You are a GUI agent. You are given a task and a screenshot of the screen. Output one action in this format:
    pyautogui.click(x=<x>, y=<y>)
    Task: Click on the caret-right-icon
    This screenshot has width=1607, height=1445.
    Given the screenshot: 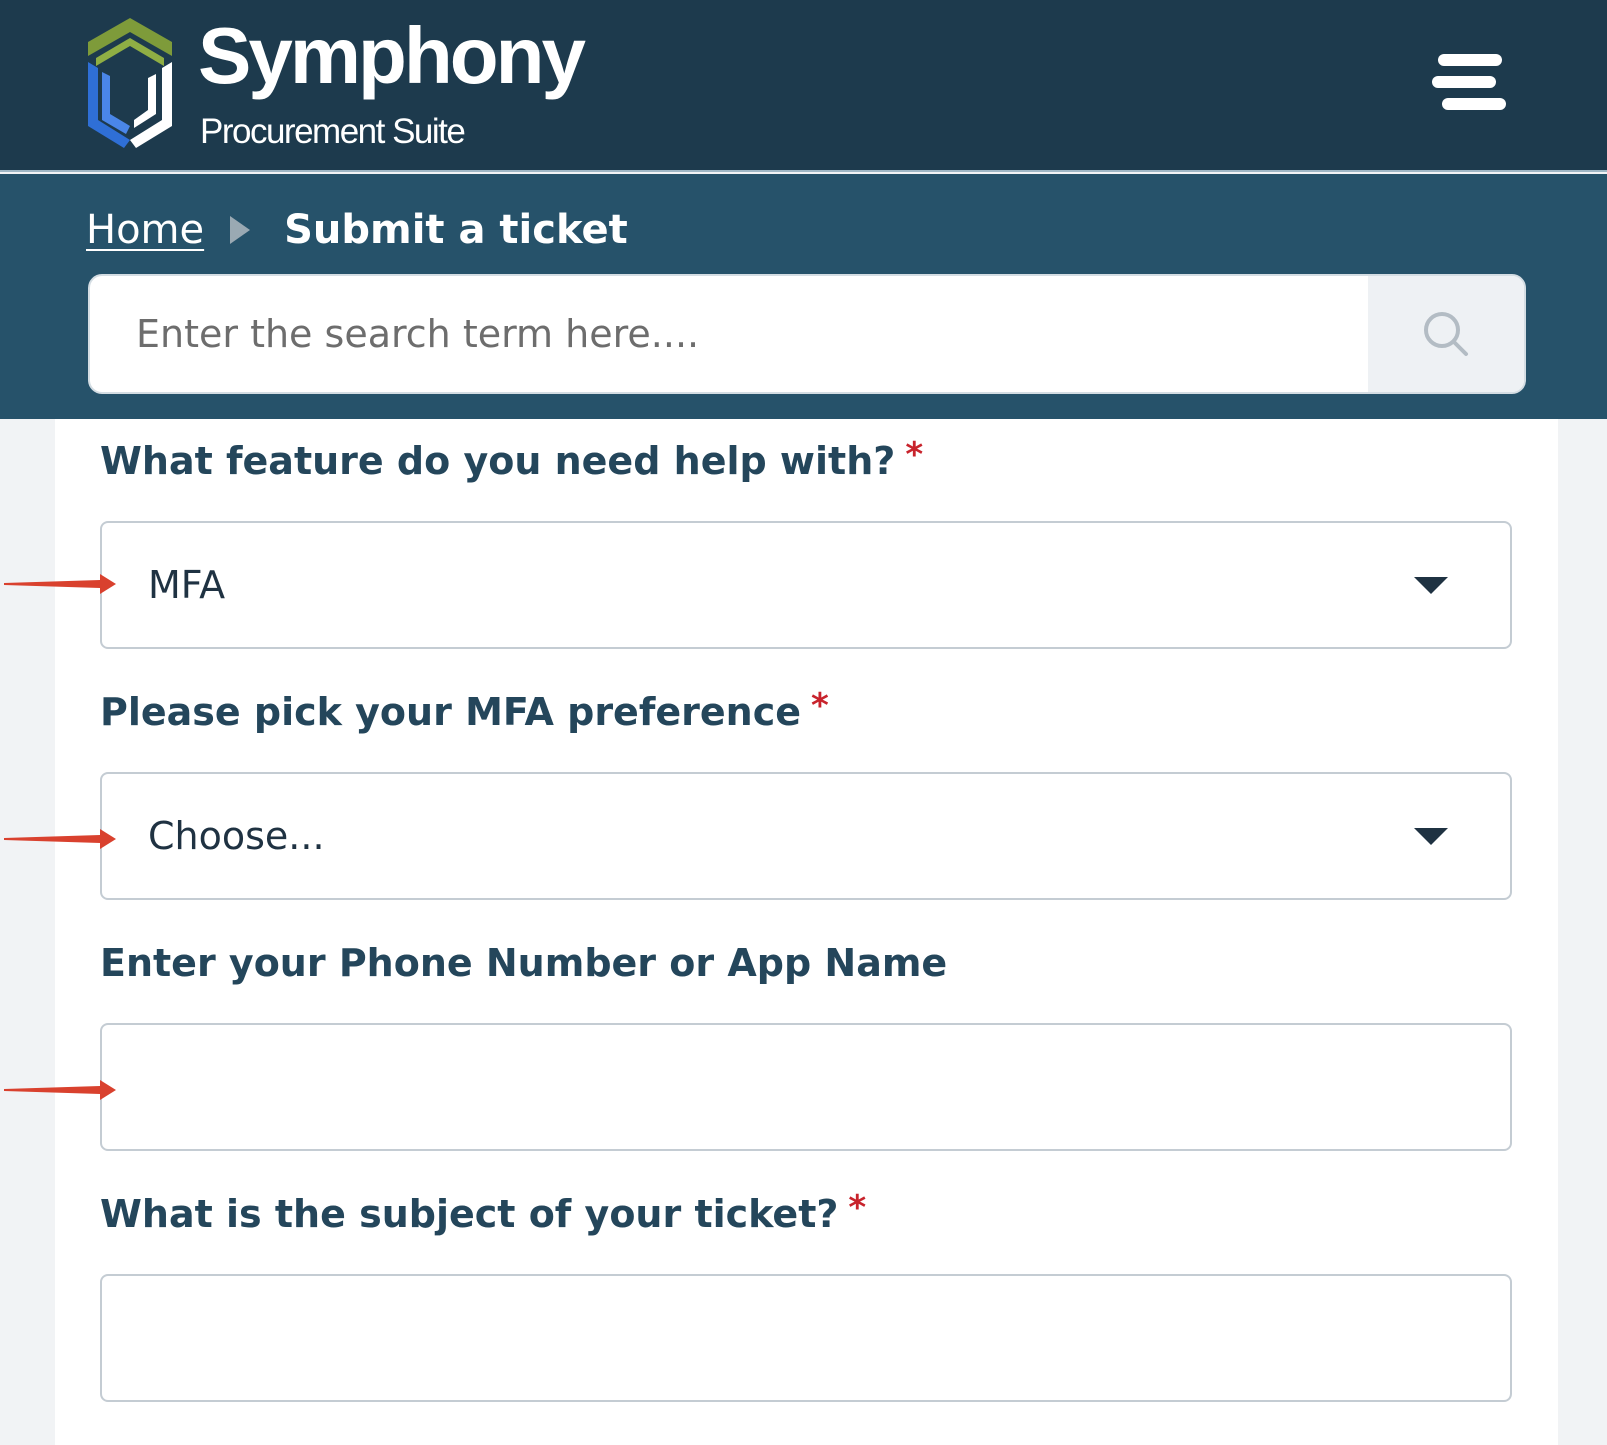 What is the action you would take?
    pyautogui.click(x=240, y=230)
    